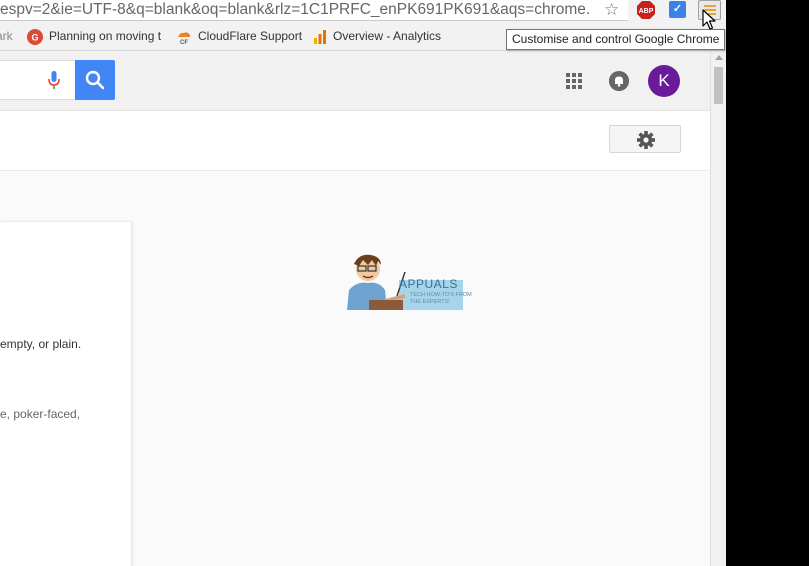 This screenshot has height=566, width=809. What do you see at coordinates (54, 80) in the screenshot?
I see `microphone-icon` at bounding box center [54, 80].